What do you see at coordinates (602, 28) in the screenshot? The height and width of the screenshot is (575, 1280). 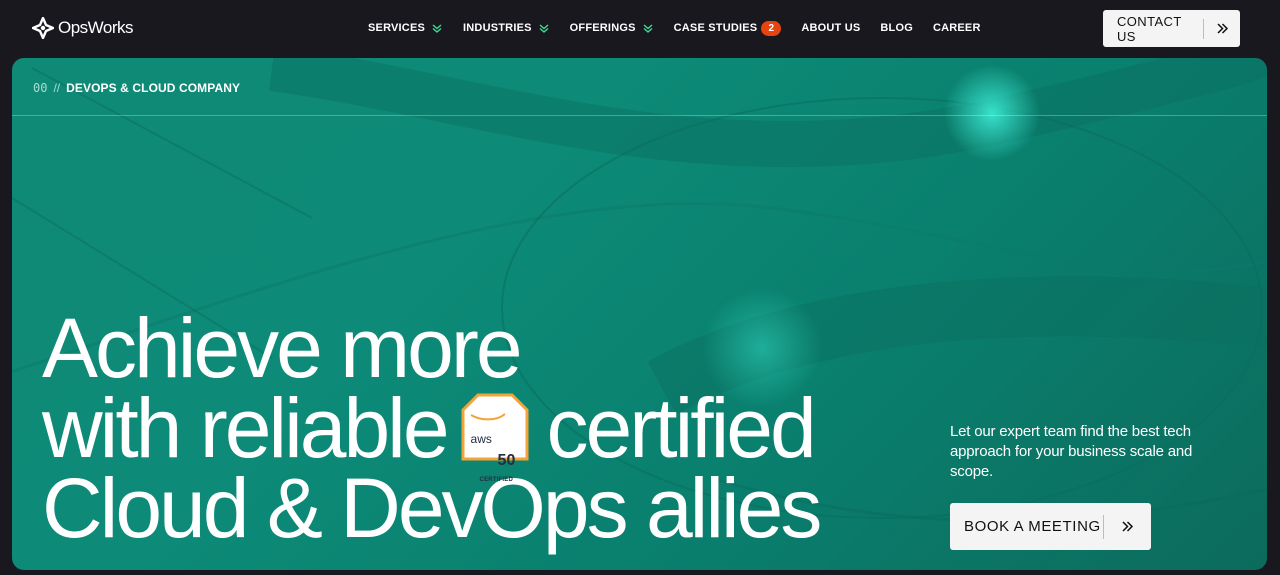 I see `nav-offerings-label: OFFERINGS` at bounding box center [602, 28].